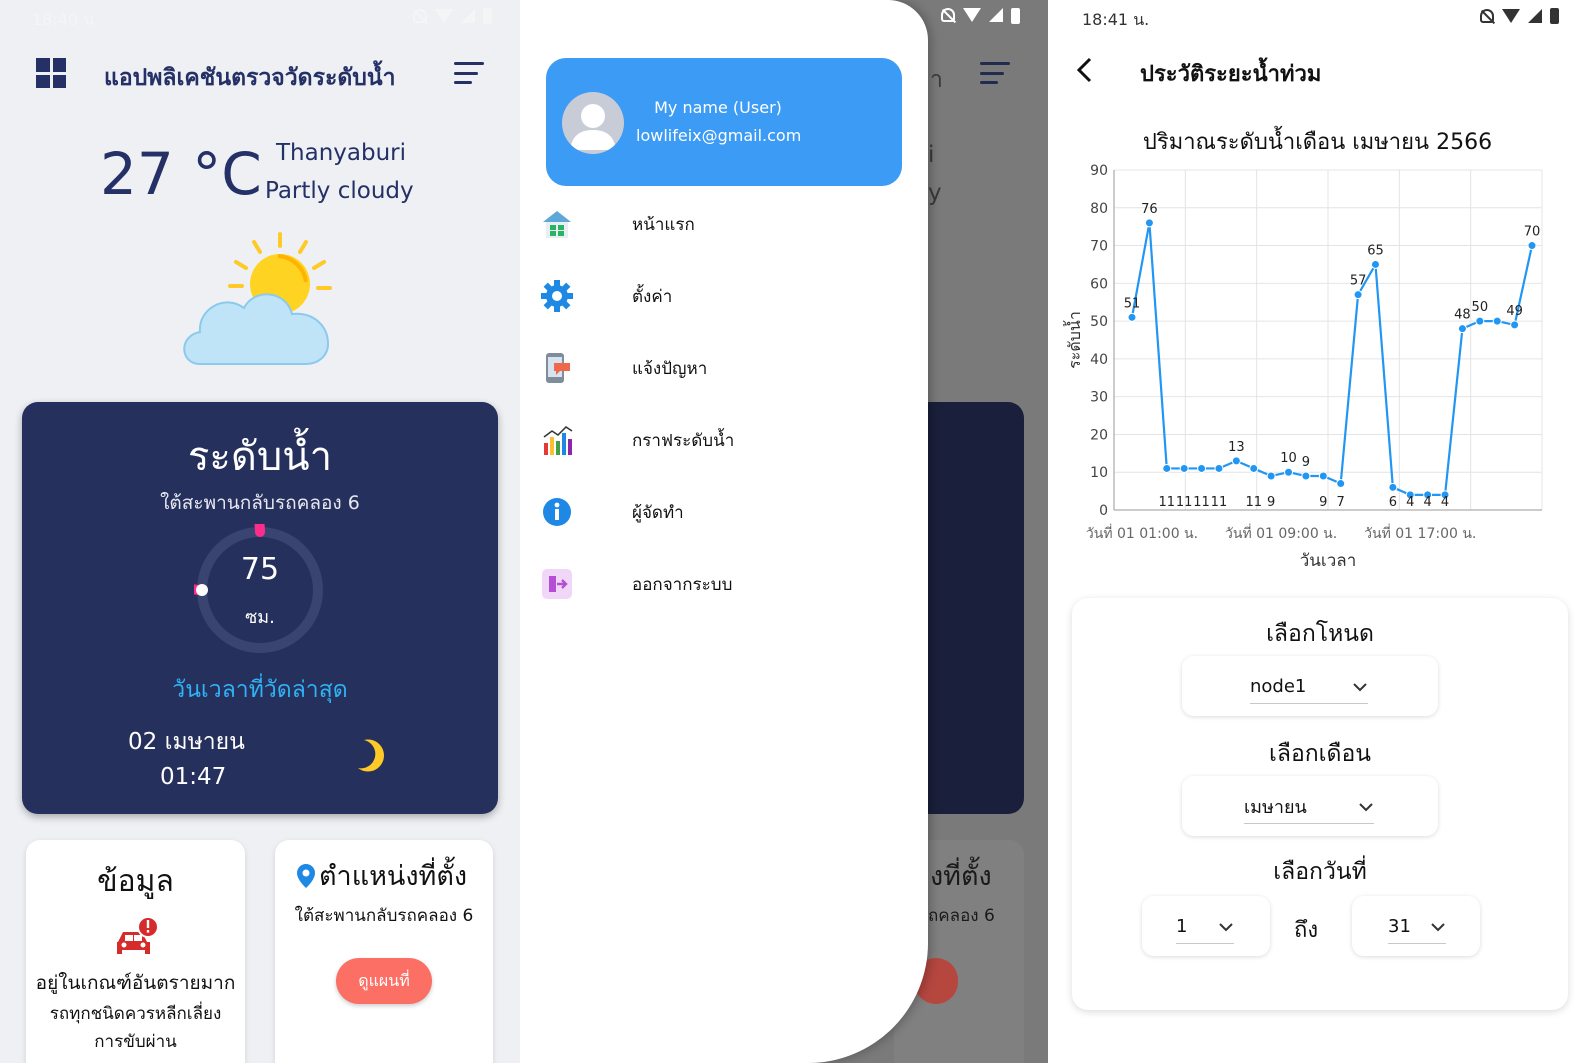  I want to click on y-tick-label: 70, so click(1099, 247).